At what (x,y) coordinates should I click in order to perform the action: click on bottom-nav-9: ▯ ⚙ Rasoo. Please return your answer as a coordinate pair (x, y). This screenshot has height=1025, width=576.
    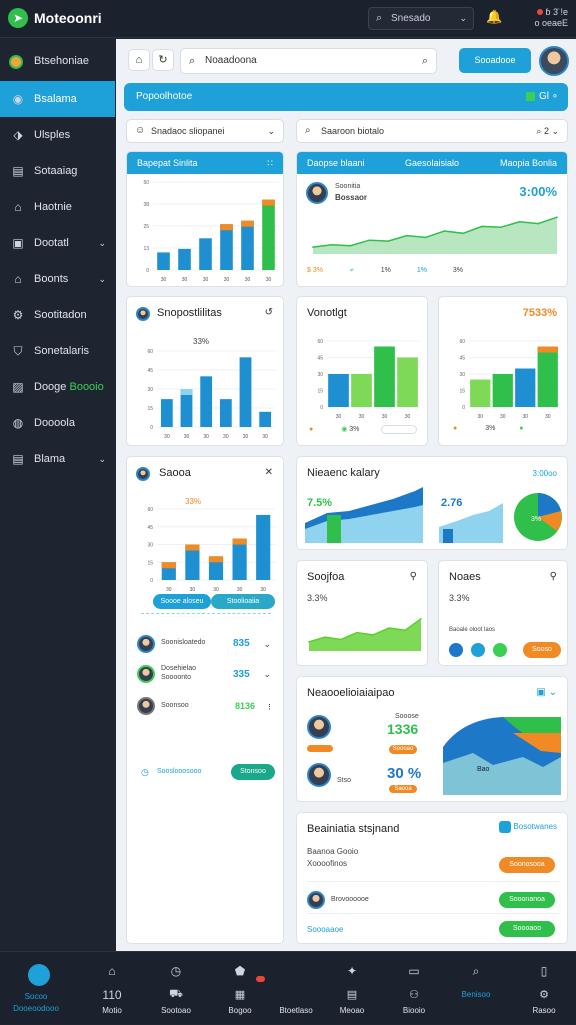
    Looking at the image, I should click on (544, 988).